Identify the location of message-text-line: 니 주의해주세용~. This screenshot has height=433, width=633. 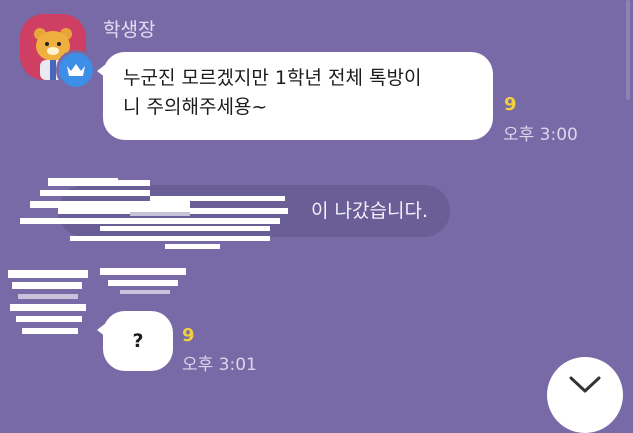
(195, 107).